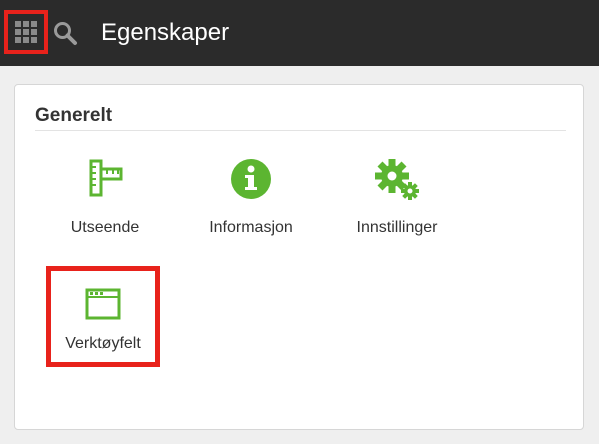  I want to click on gears-icon, so click(397, 179).